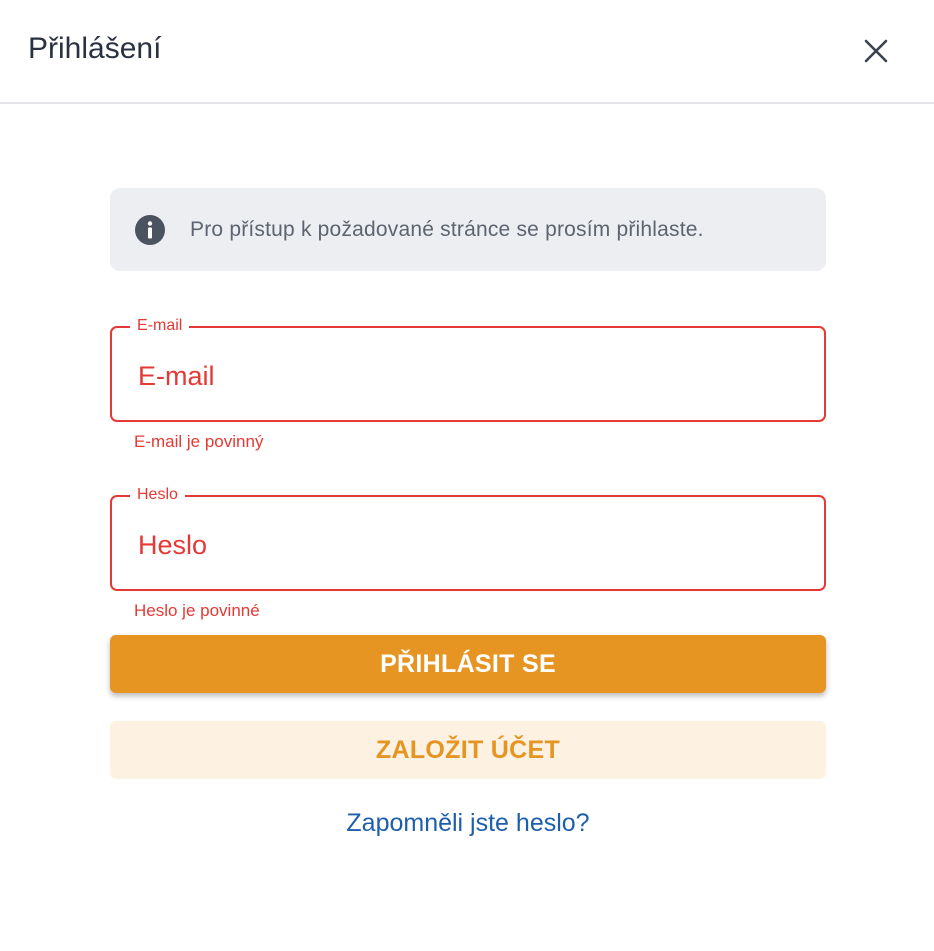  What do you see at coordinates (467, 52) in the screenshot?
I see `dialog-header: Přihlášení` at bounding box center [467, 52].